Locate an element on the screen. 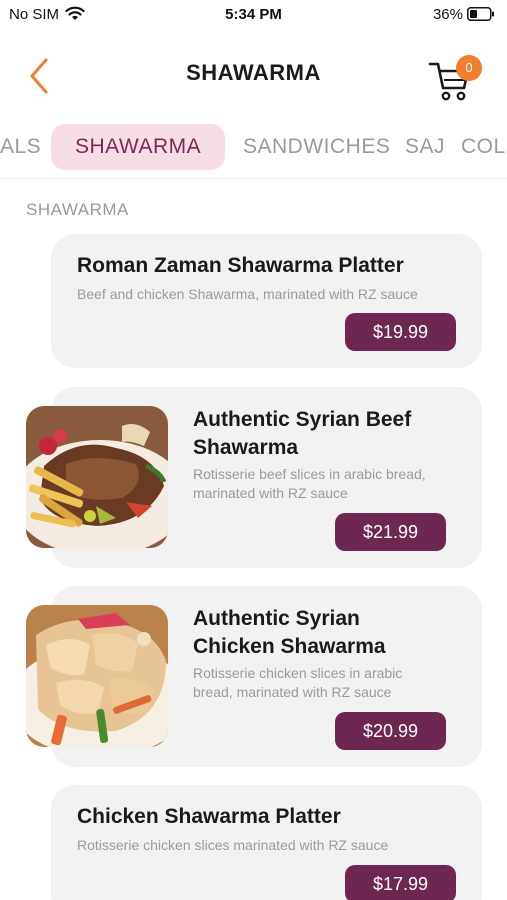 This screenshot has width=507, height=900. battery-icon is located at coordinates (481, 16).